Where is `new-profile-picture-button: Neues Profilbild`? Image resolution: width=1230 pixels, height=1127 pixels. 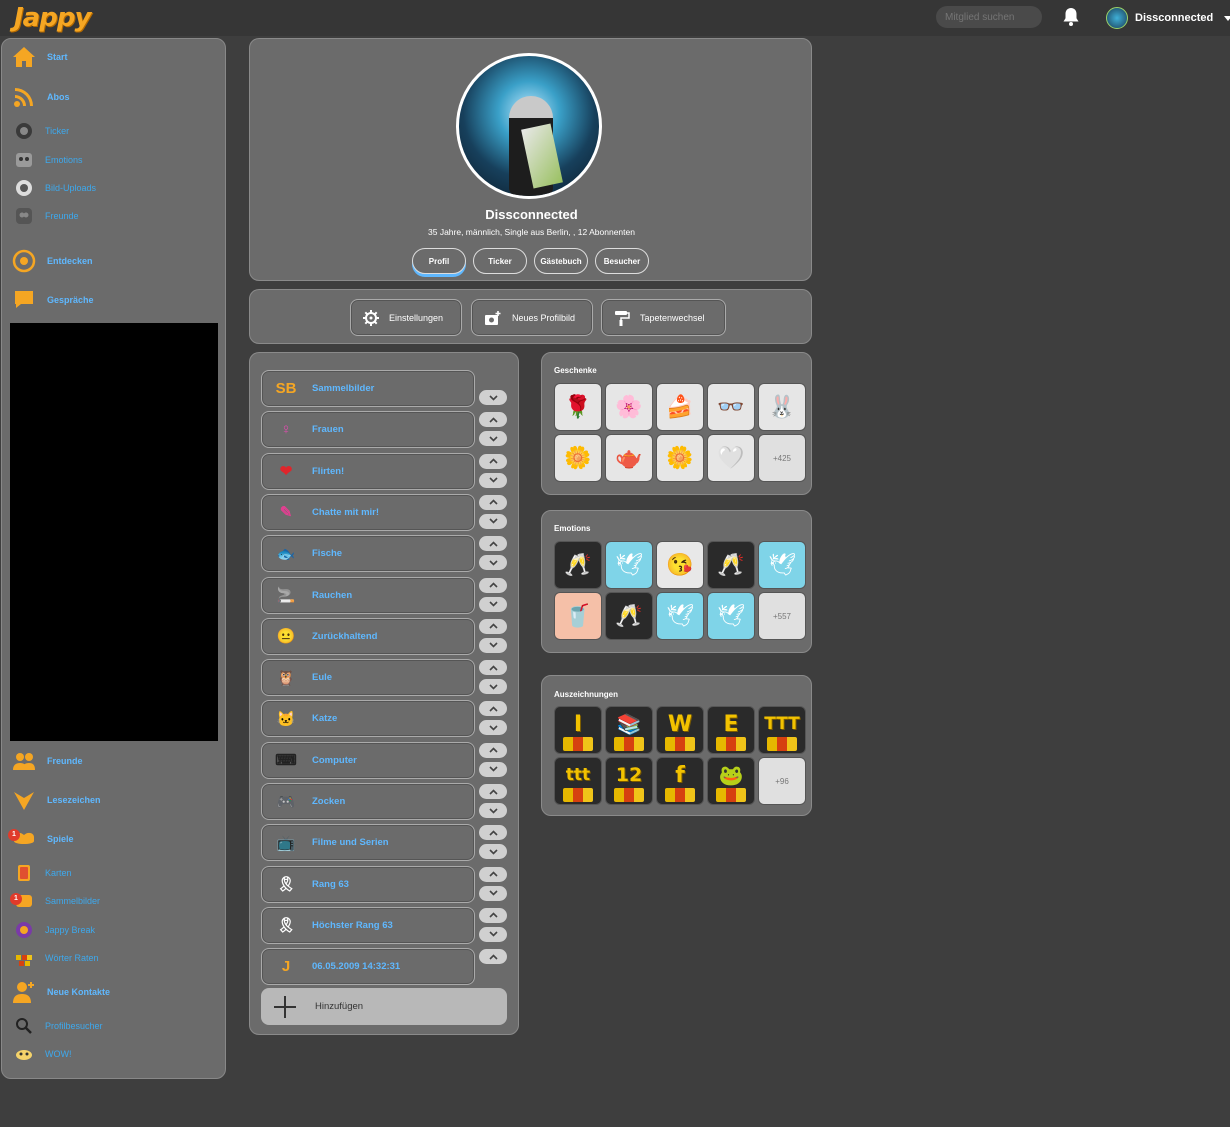
new-profile-picture-button: Neues Profilbild is located at coordinates (532, 317).